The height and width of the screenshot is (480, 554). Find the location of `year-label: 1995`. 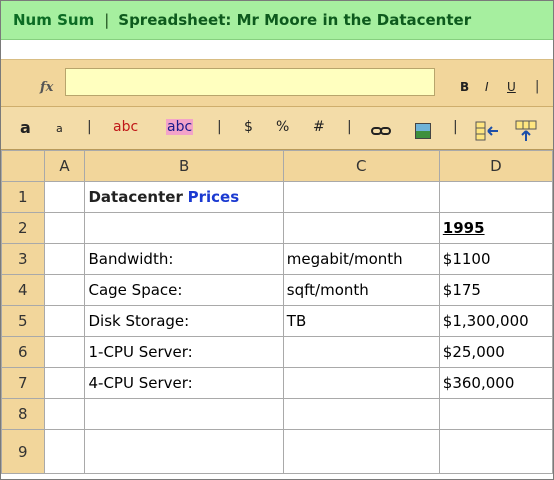

year-label: 1995 is located at coordinates (463, 228).